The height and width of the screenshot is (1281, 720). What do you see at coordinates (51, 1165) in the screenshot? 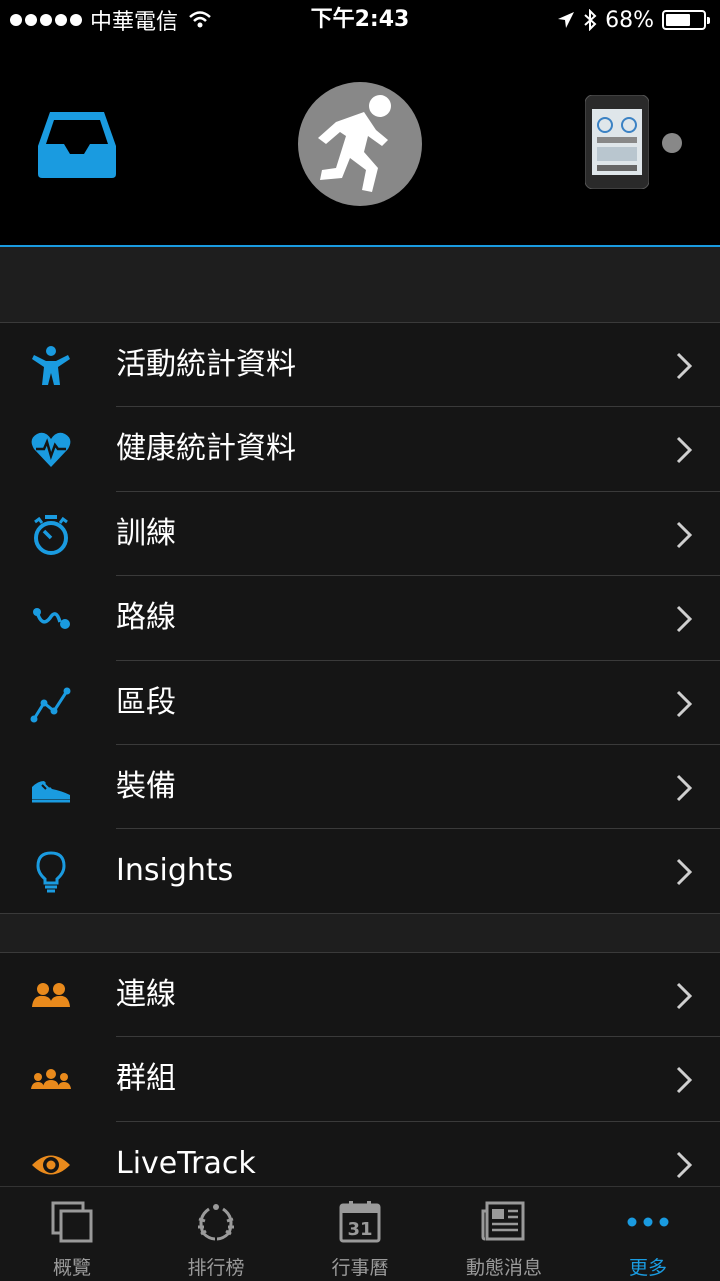
I see `eye-icon` at bounding box center [51, 1165].